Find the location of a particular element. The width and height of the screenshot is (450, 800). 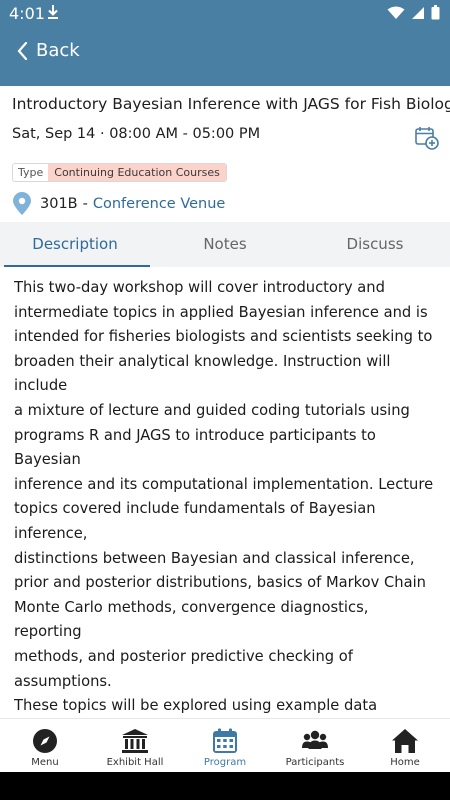

building-icon is located at coordinates (135, 741).